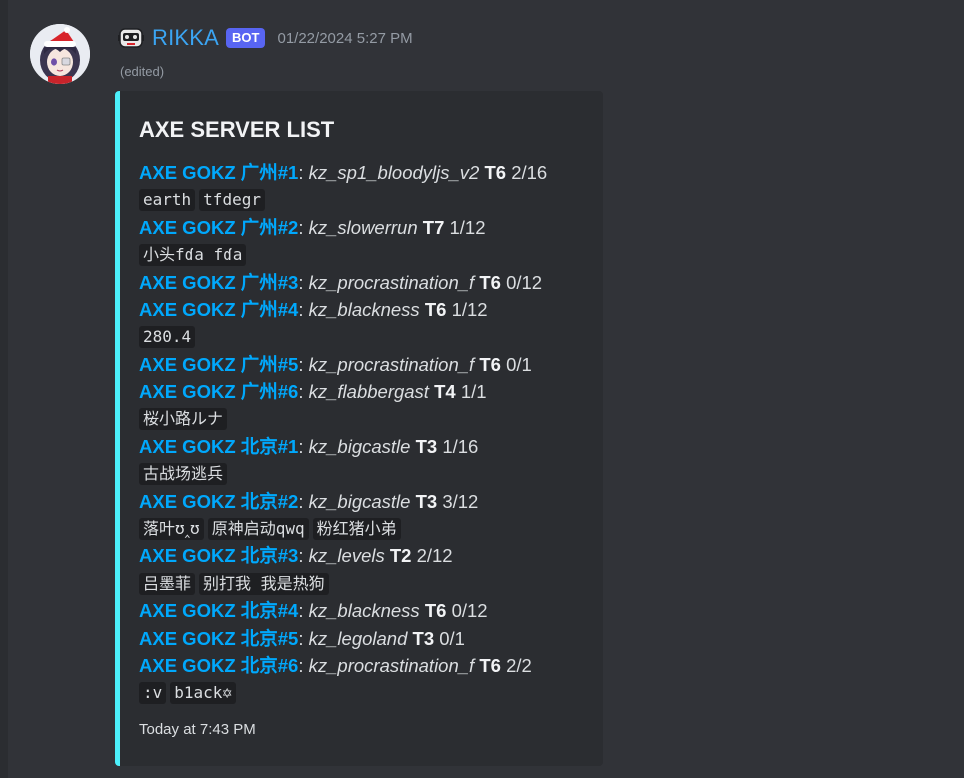 This screenshot has height=778, width=964. Describe the element at coordinates (219, 446) in the screenshot. I see `server-name: AXE GOKZ 北京#1` at that location.